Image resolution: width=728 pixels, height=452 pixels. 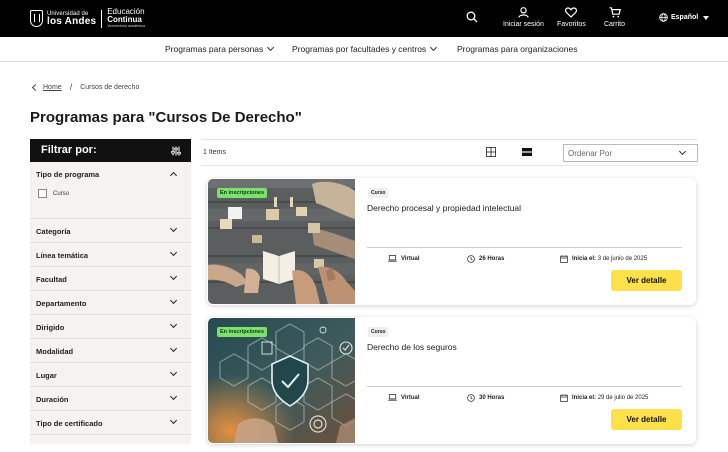 I want to click on filter-group-tipo-de-certificado: Tipo de certificado, so click(x=110, y=423).